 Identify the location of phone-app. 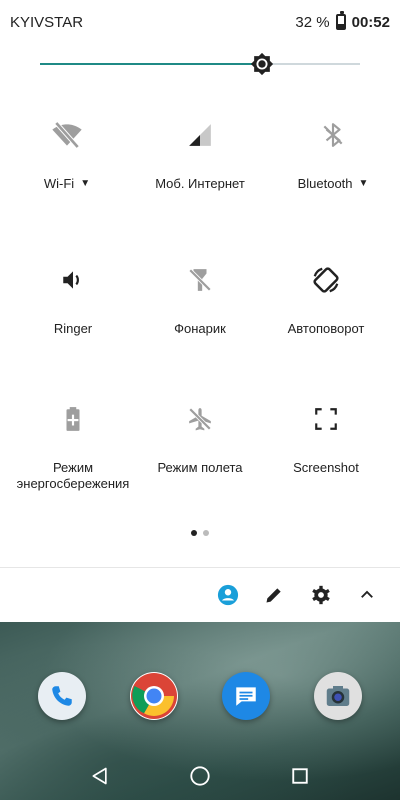
(62, 696).